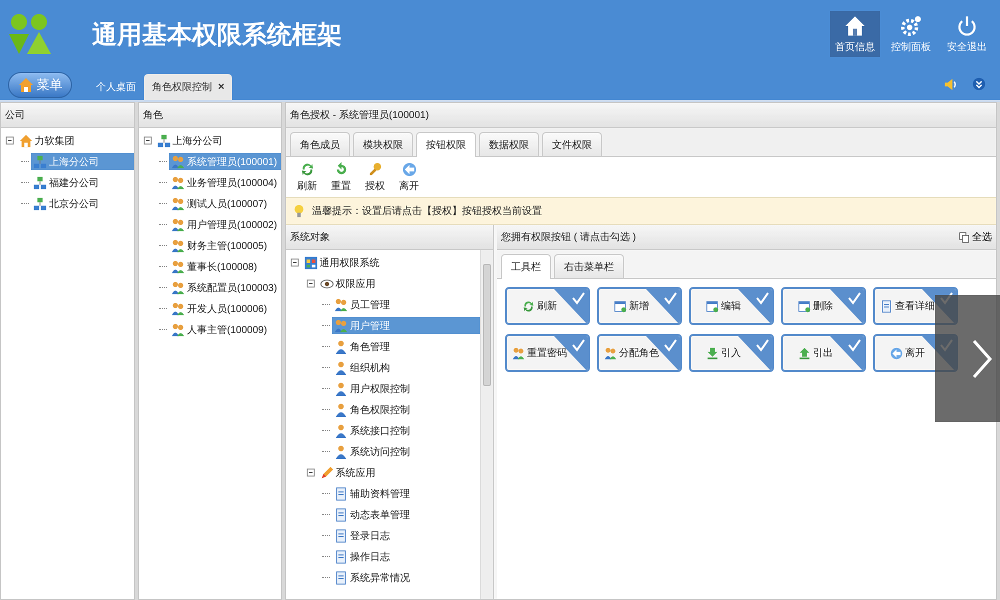  I want to click on tree-item: 上海分公司, so click(217, 140).